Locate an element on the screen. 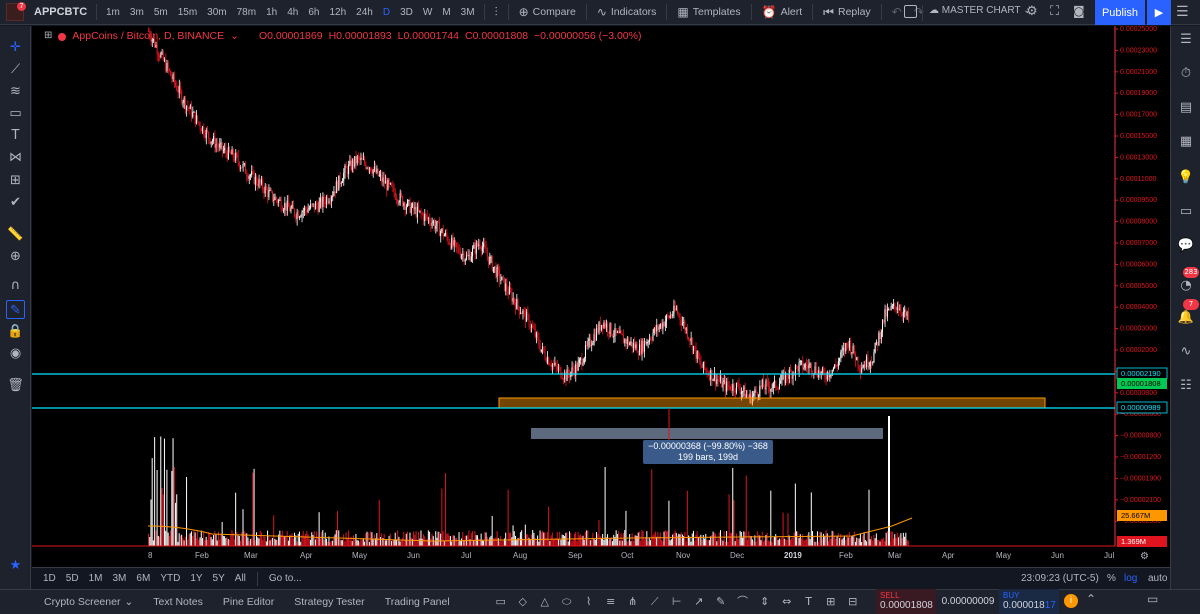 The width and height of the screenshot is (1200, 614). pattern-icon: ⋈ is located at coordinates (15, 157).